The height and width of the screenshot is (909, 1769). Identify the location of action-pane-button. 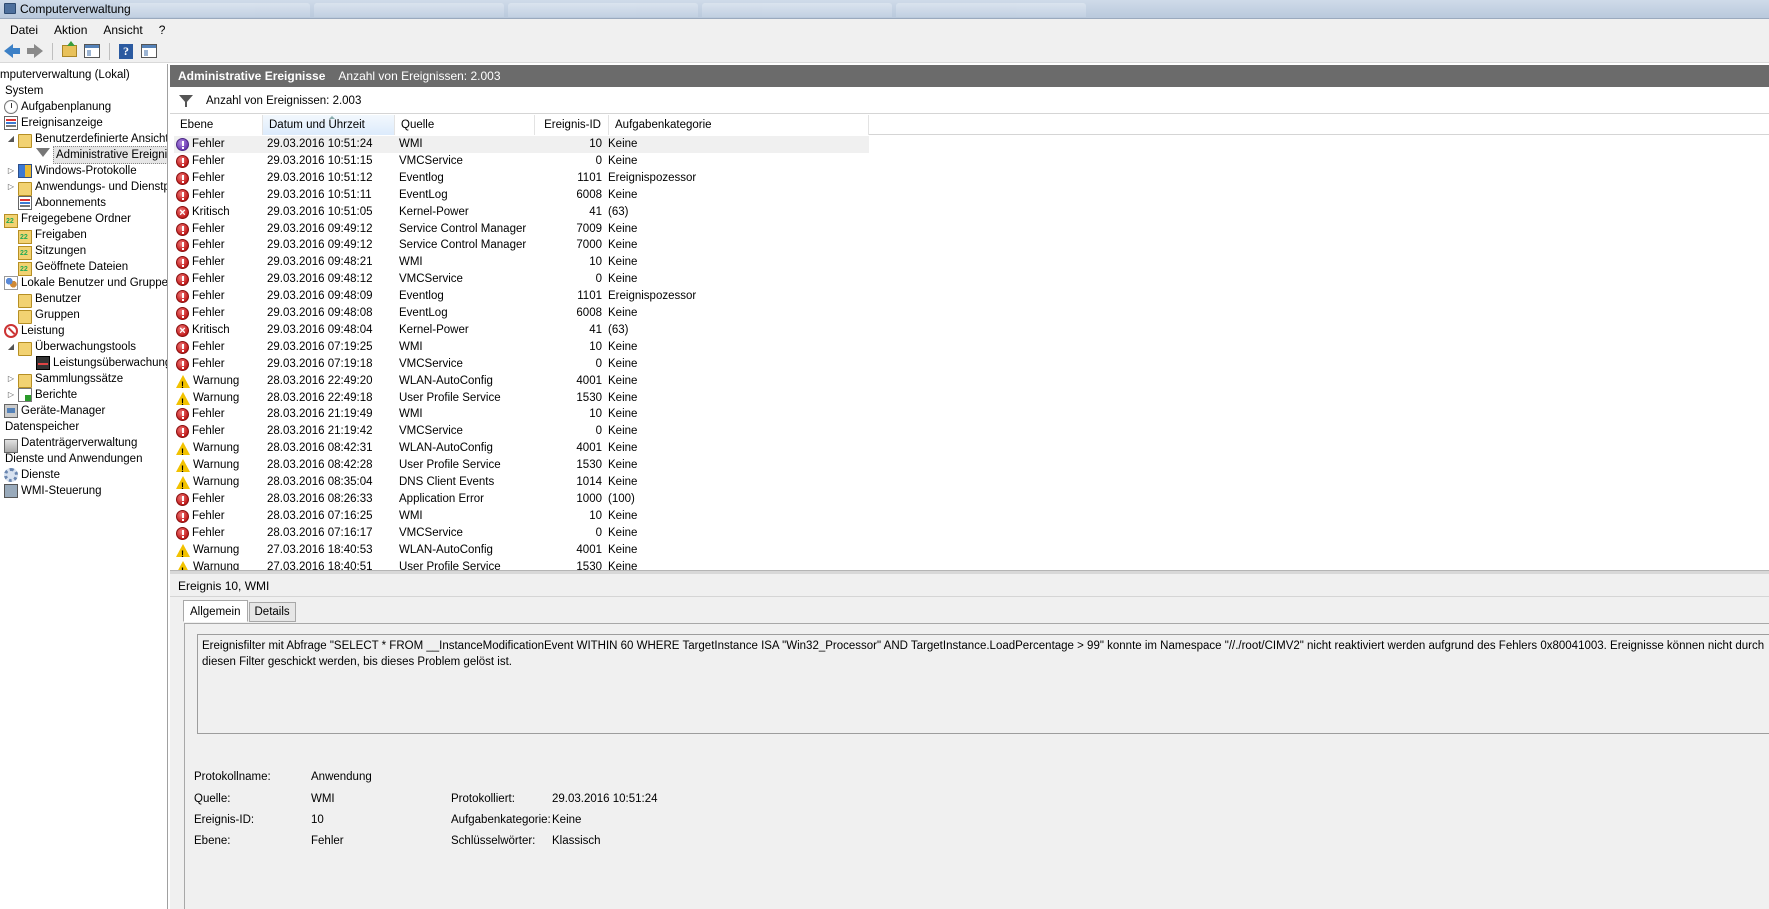
(149, 51).